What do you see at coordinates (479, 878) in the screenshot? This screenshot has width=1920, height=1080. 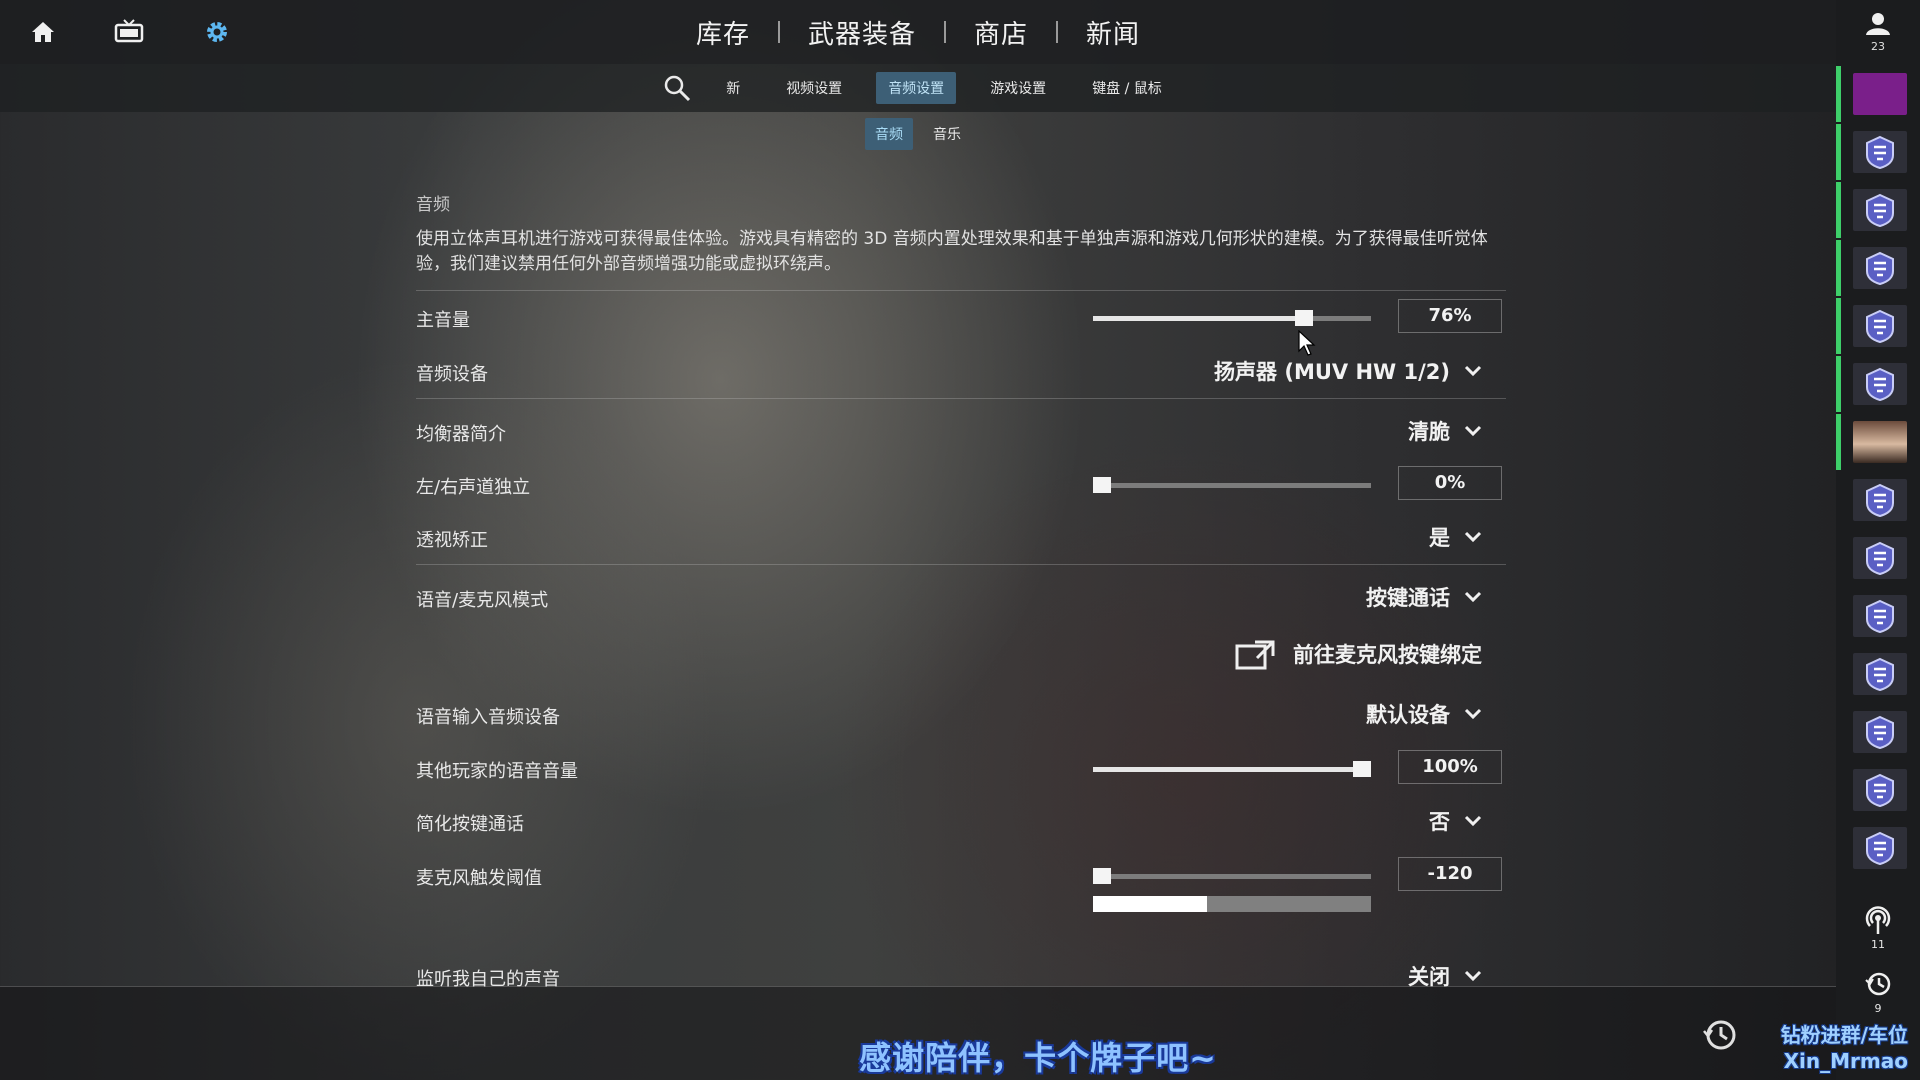 I see `setting-label: 麦克风触发阈值` at bounding box center [479, 878].